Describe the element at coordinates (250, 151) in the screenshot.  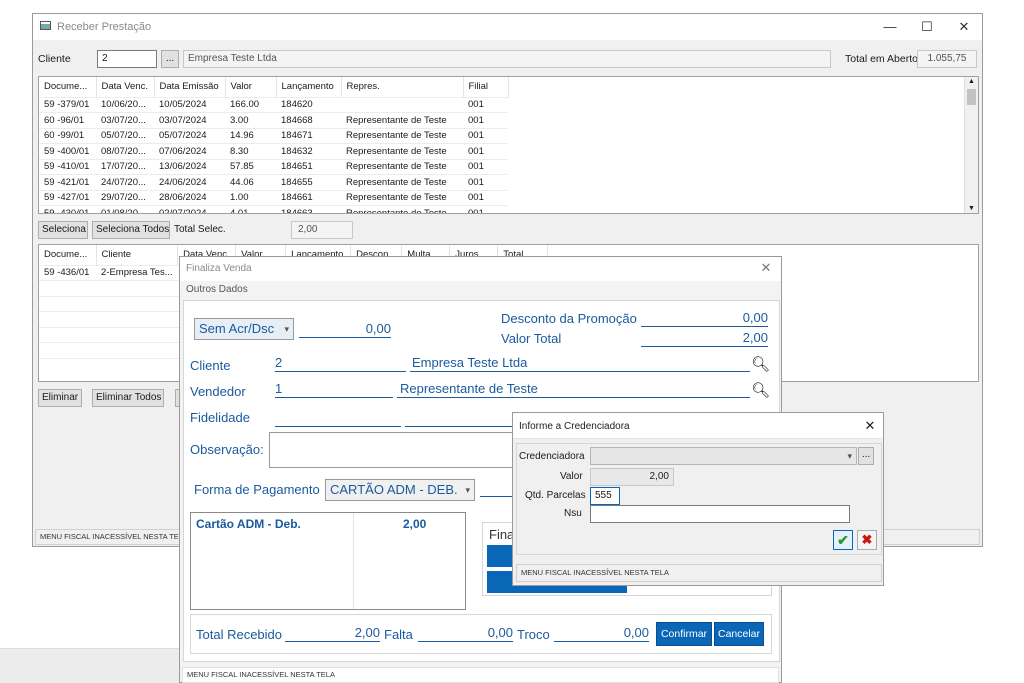
I see `table-cell: 8.30` at that location.